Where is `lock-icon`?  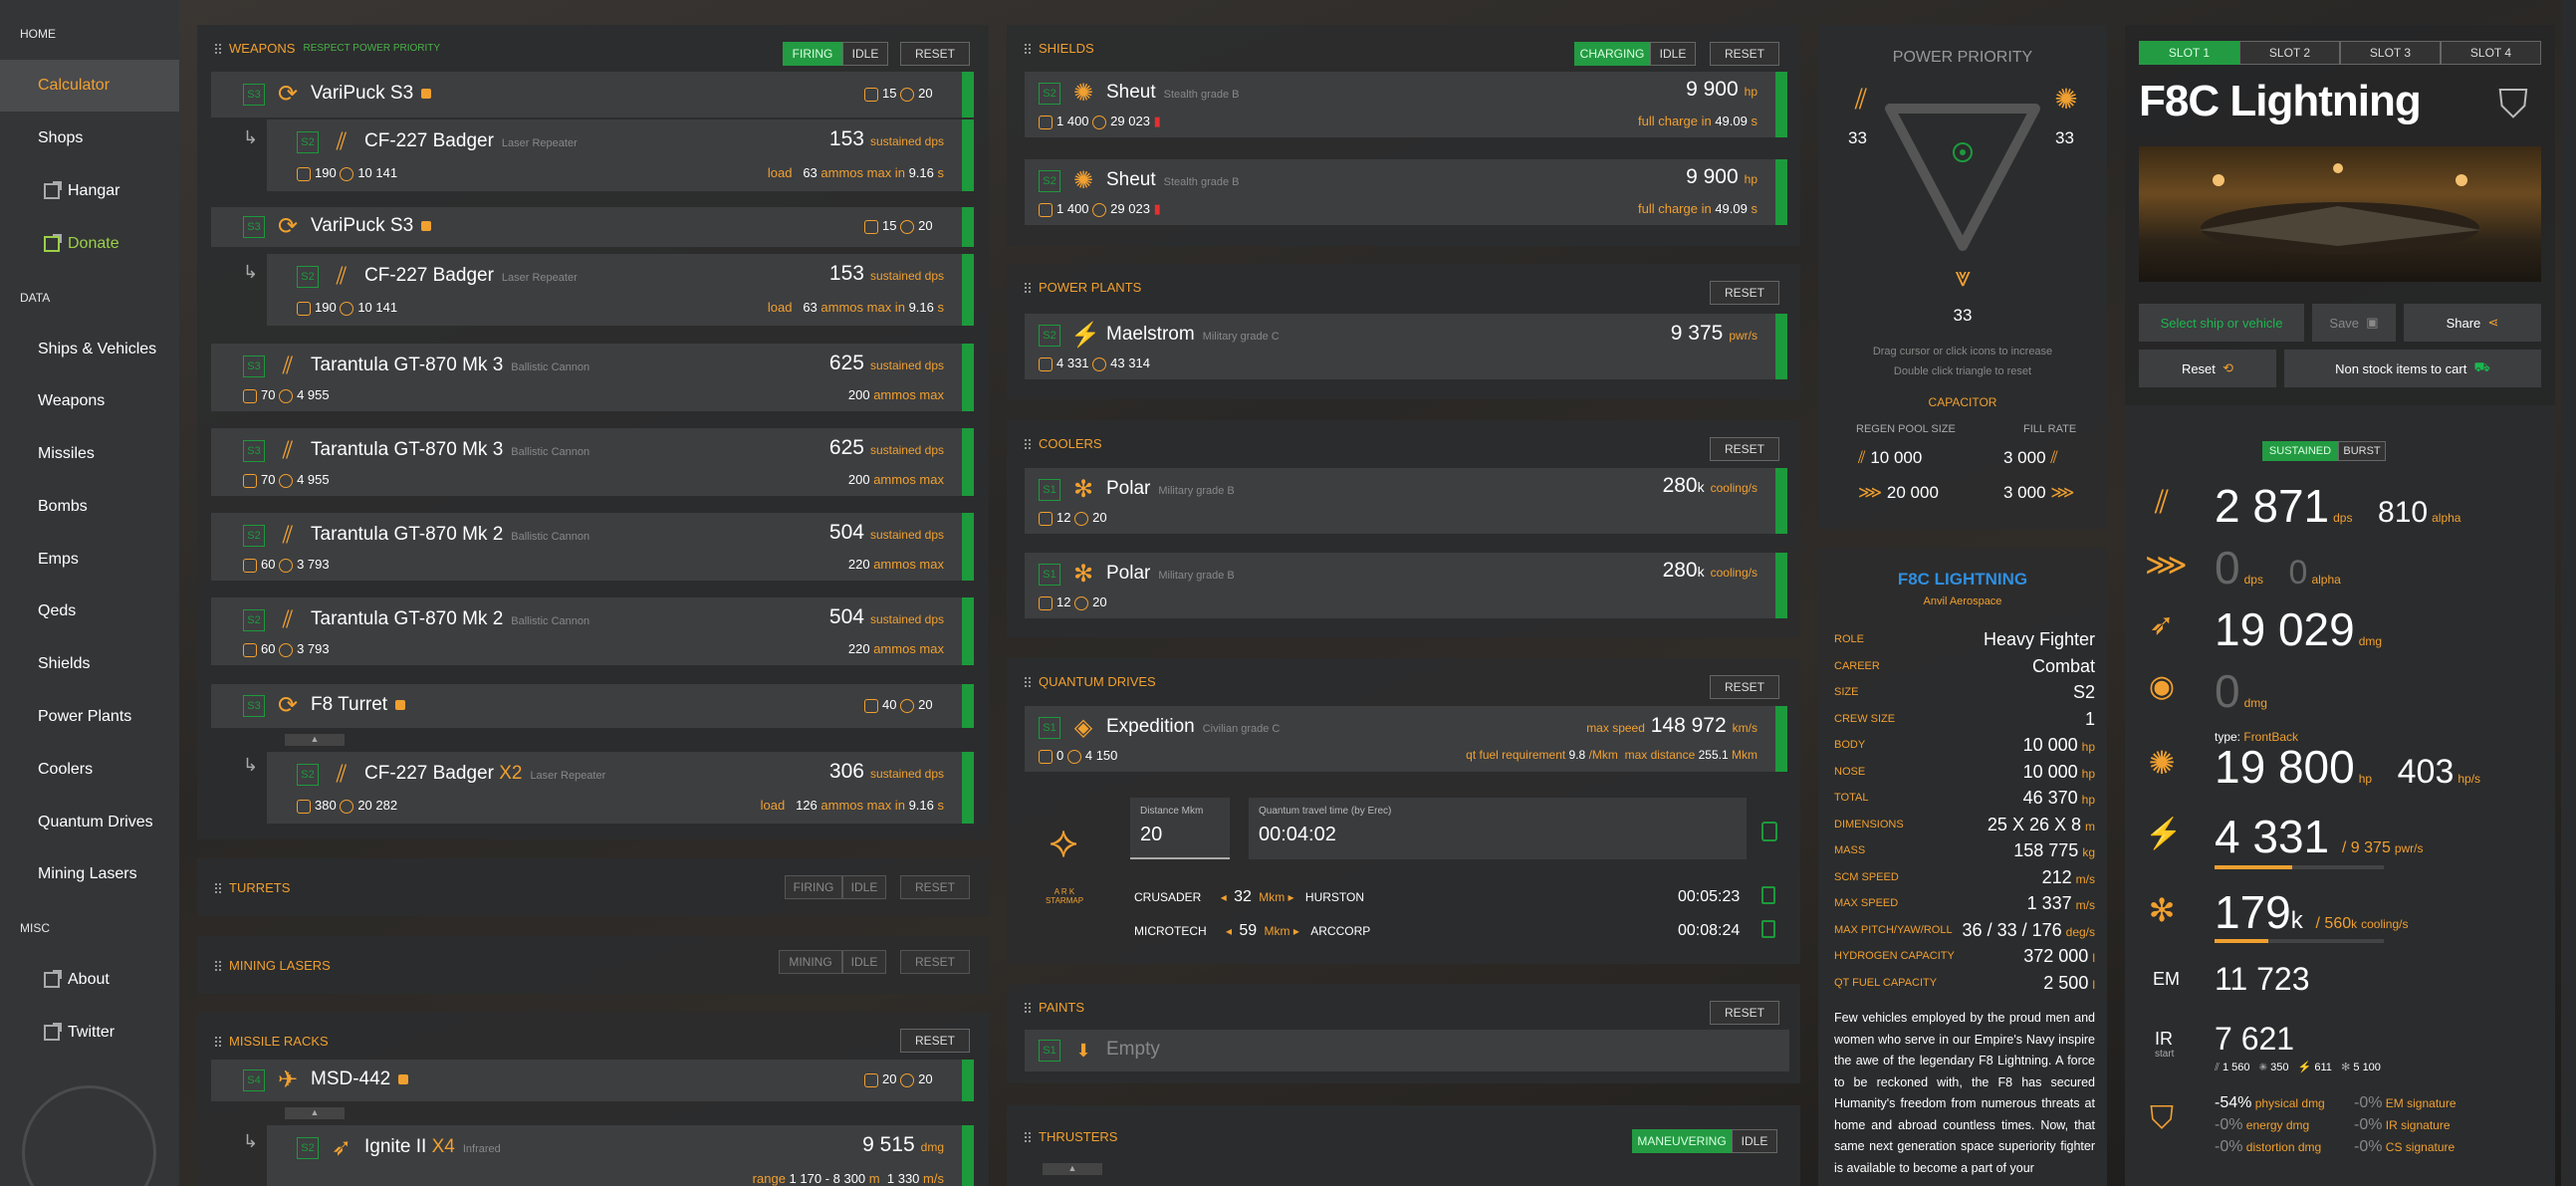 lock-icon is located at coordinates (403, 1078).